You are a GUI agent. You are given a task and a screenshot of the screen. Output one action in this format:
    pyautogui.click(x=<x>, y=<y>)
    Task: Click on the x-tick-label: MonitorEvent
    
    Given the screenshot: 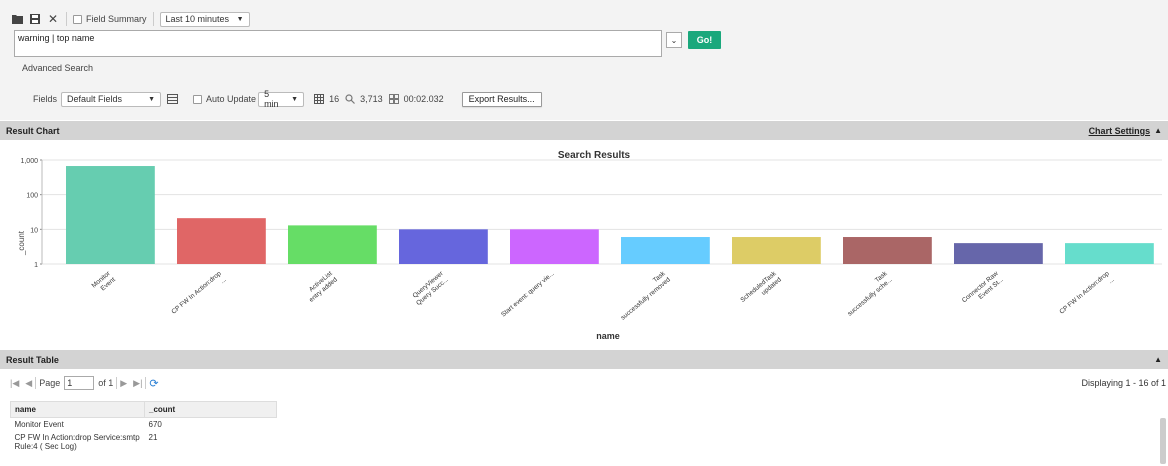 What is the action you would take?
    pyautogui.click(x=104, y=283)
    